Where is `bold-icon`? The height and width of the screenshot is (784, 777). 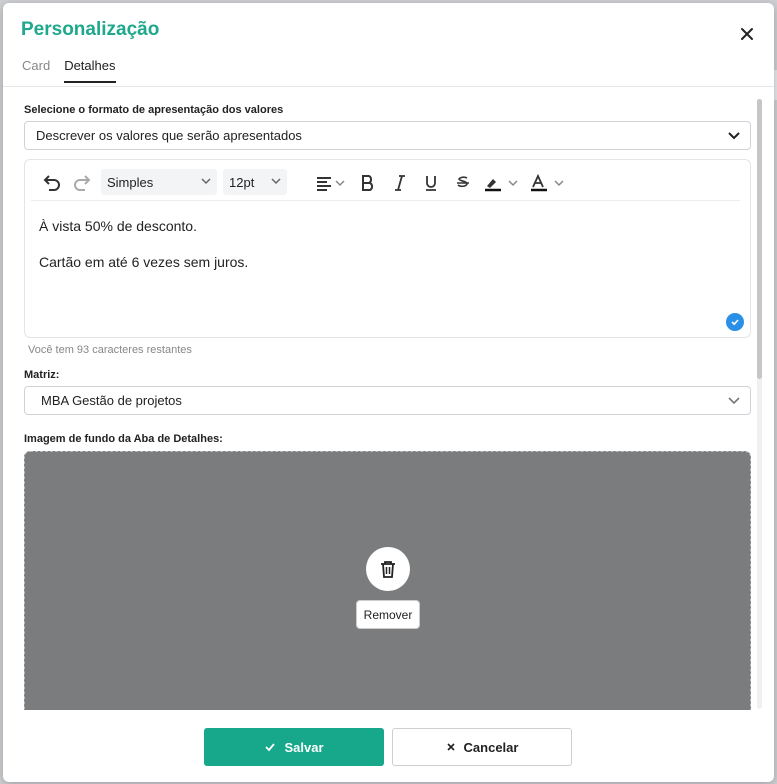
bold-icon is located at coordinates (368, 183).